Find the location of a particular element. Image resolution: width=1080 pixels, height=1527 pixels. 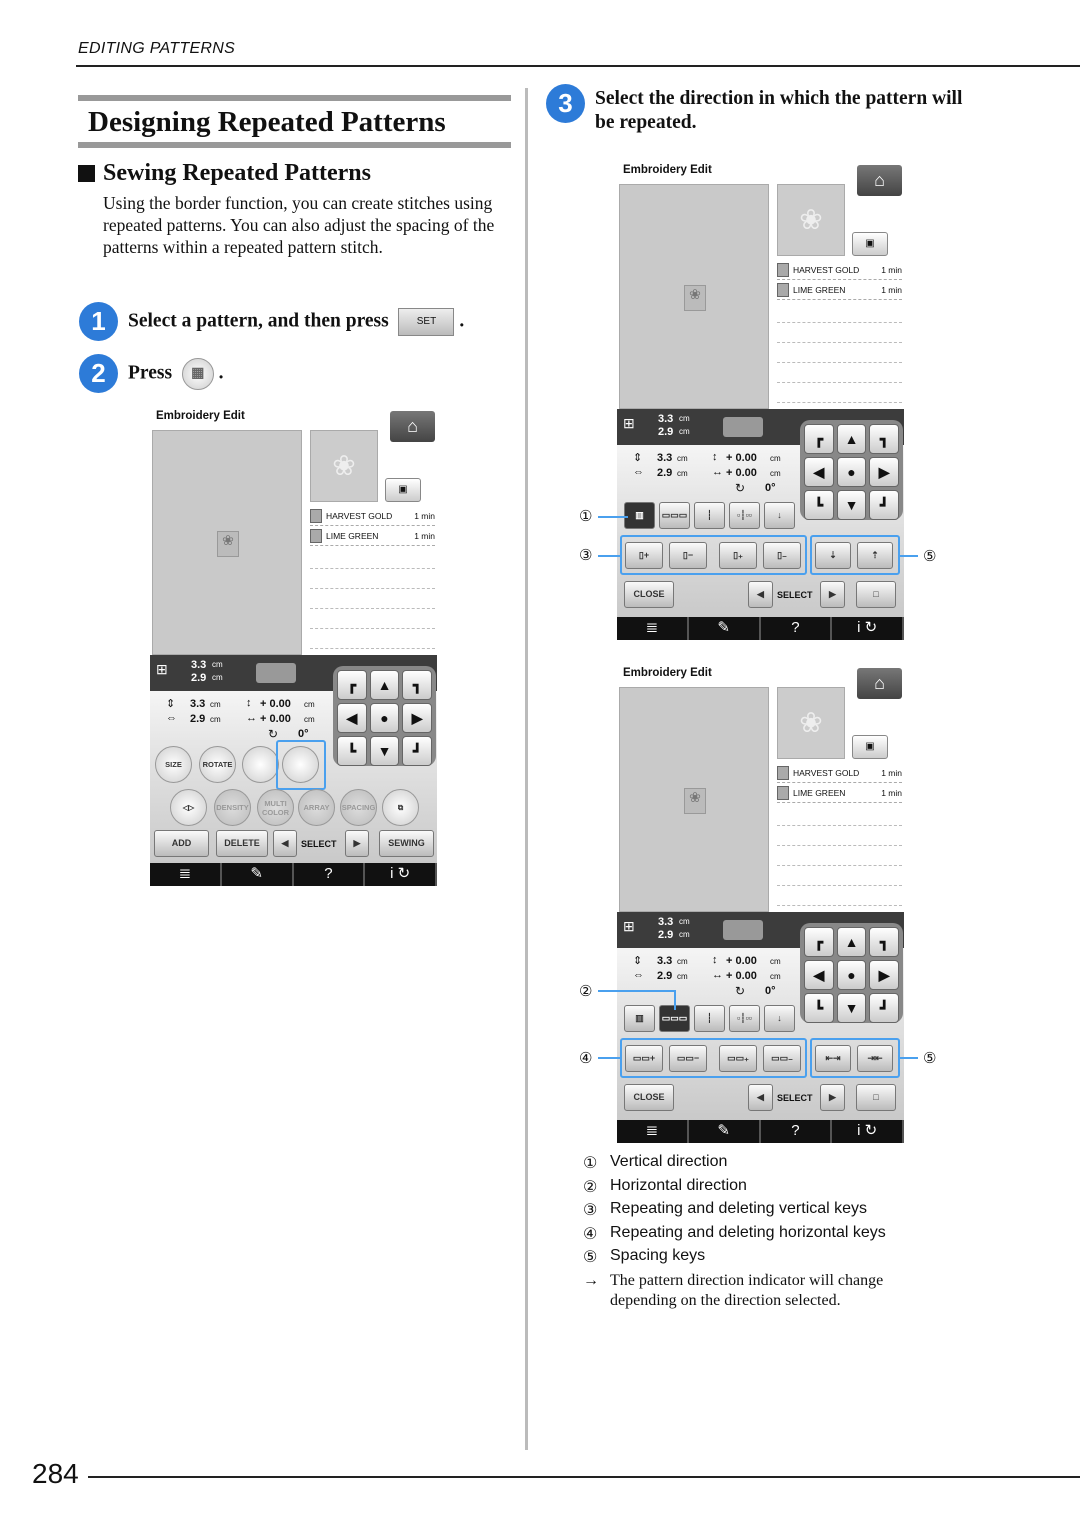

thread-time: 1 min is located at coordinates (891, 792).